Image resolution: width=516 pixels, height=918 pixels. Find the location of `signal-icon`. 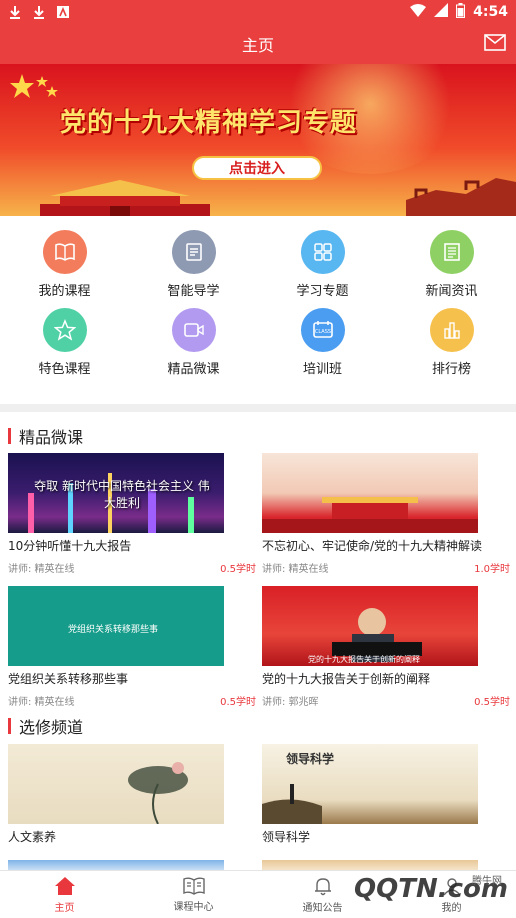

signal-icon is located at coordinates (441, 12).